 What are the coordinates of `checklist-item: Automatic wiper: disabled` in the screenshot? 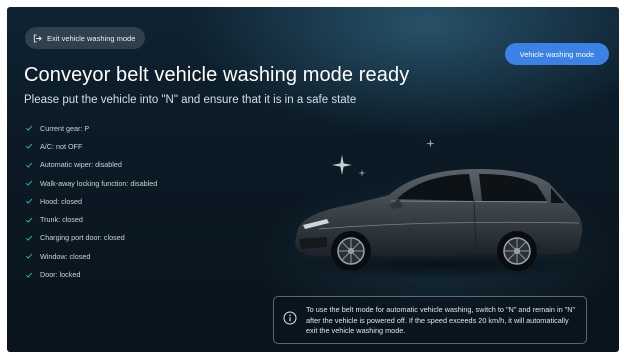 It's located at (91, 165).